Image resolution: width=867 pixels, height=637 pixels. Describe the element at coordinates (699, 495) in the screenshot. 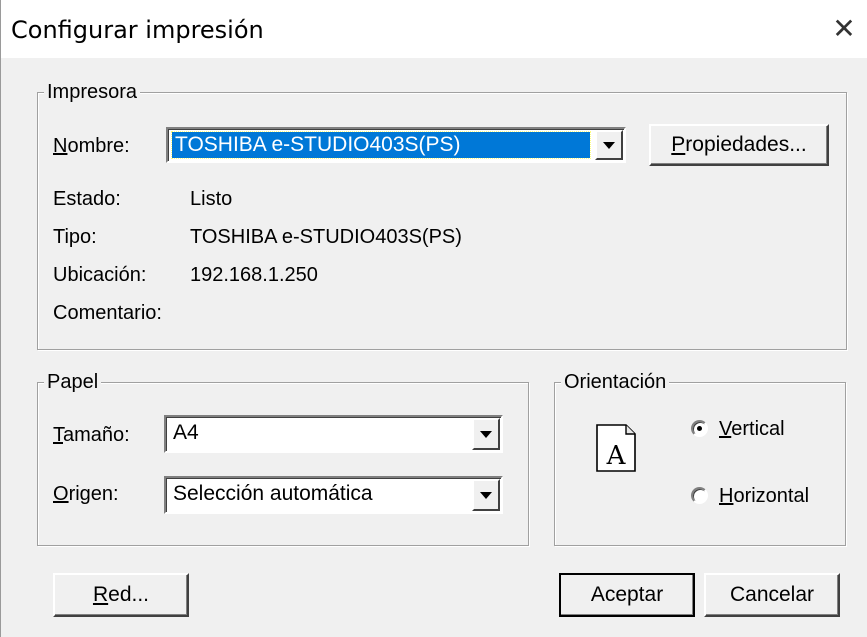

I see `horizontal-radio` at that location.